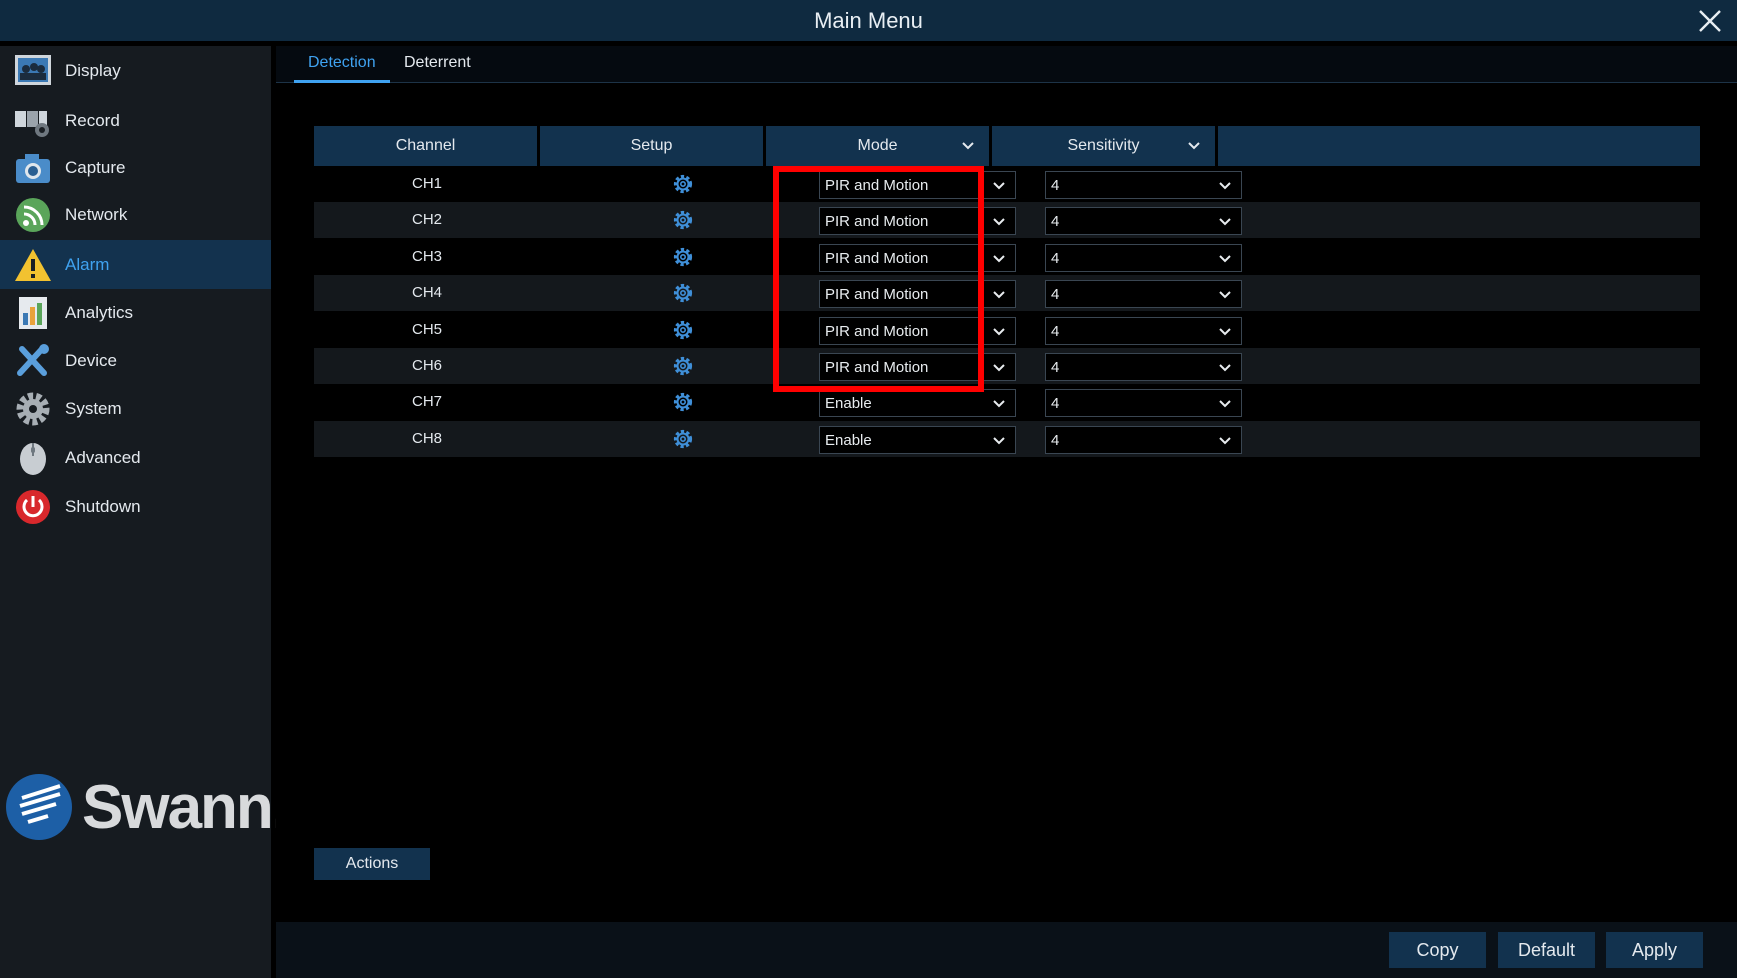  I want to click on table-header: Channel Setup Mode Sensitivity, so click(1007, 146).